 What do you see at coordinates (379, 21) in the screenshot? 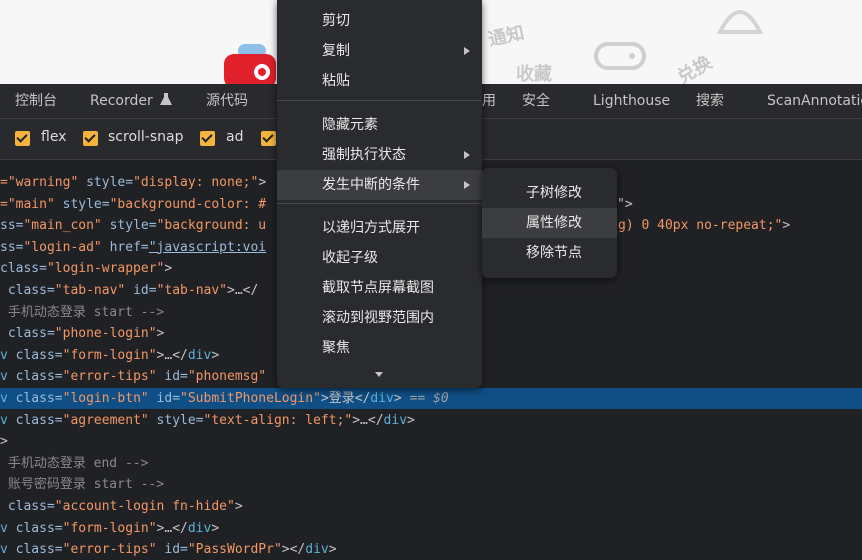
I see `context-menu-item: 剪切` at bounding box center [379, 21].